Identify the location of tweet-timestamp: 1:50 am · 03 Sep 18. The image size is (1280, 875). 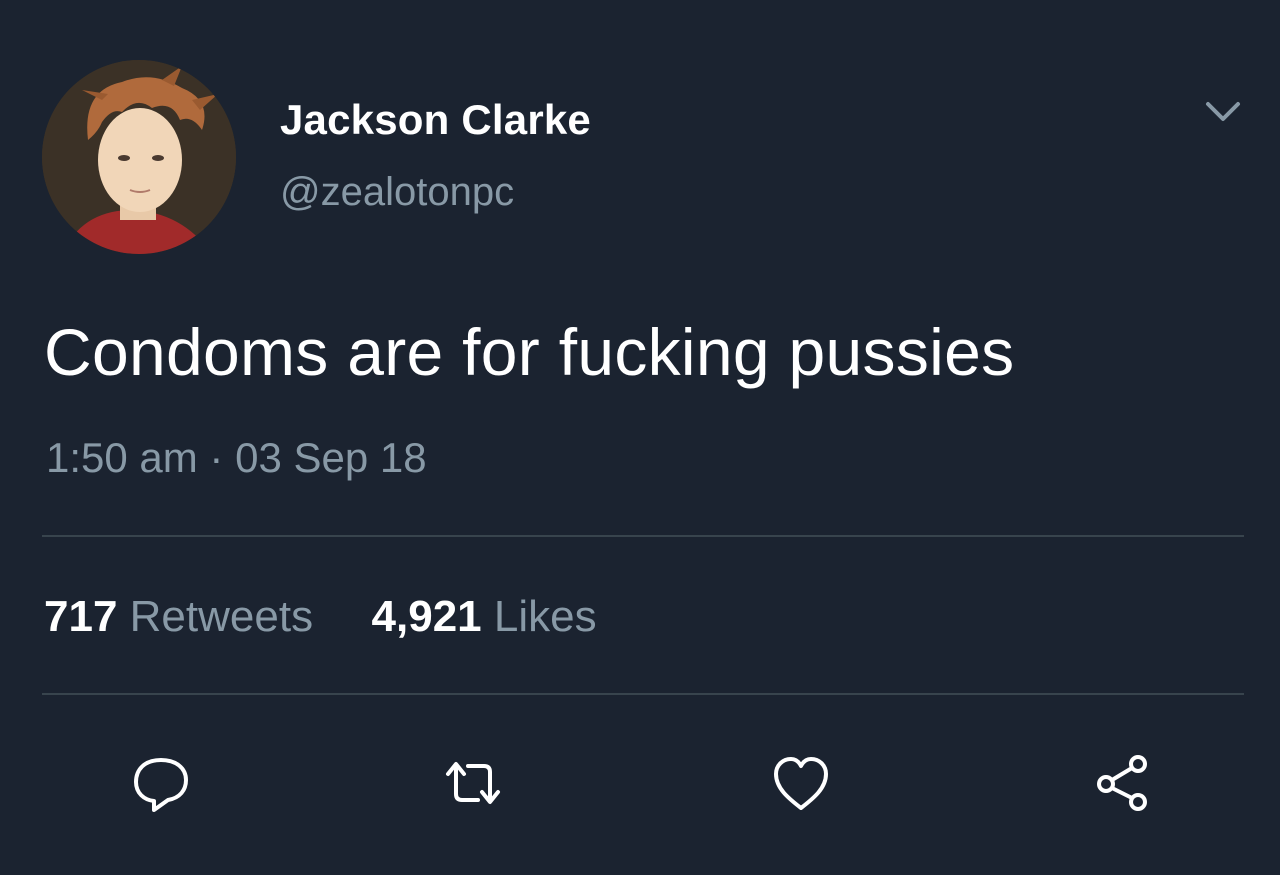
(236, 458).